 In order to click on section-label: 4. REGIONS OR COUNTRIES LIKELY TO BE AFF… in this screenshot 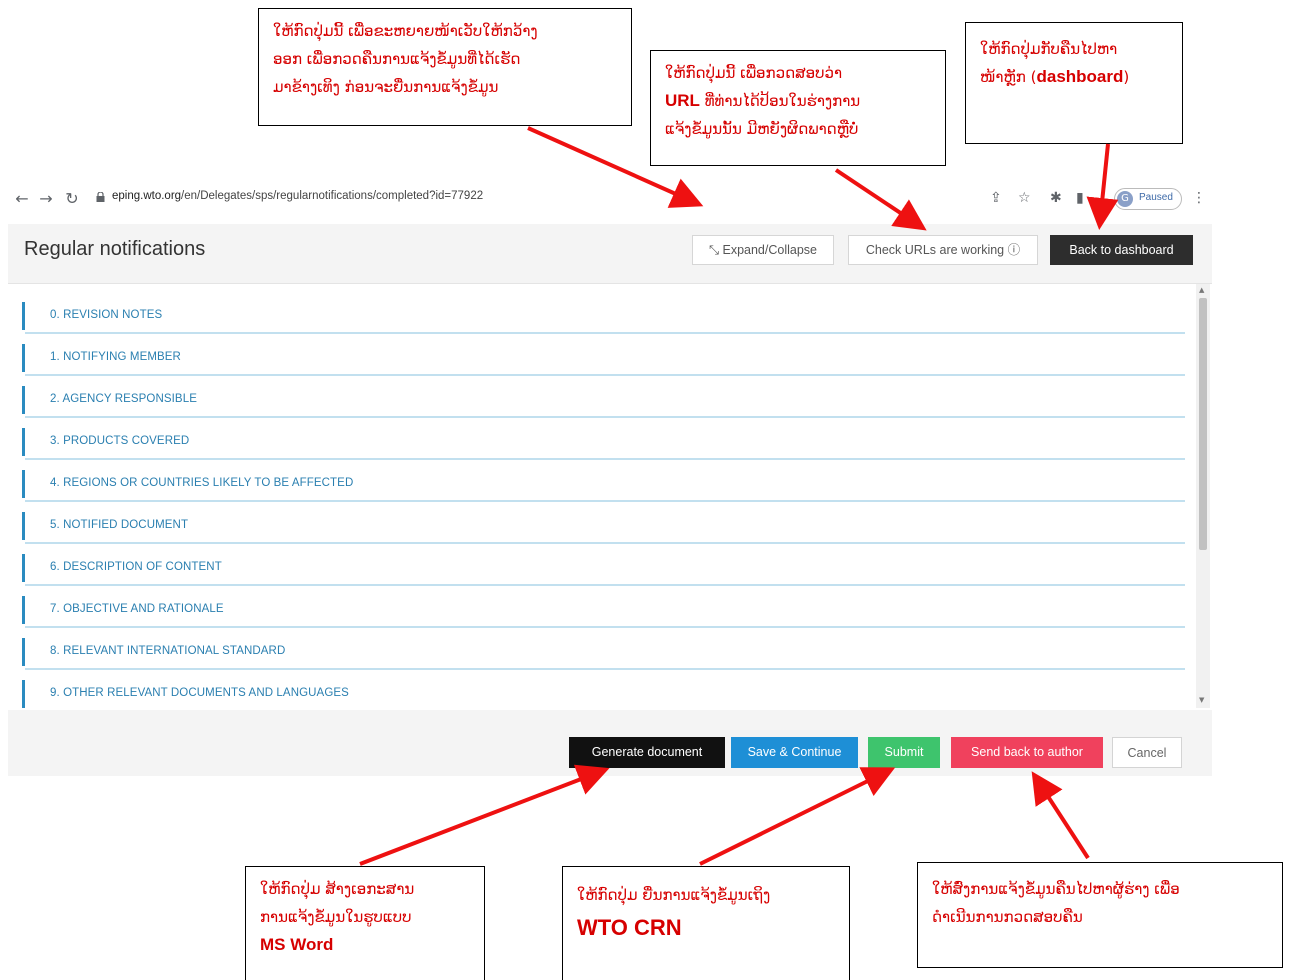, I will do `click(202, 483)`.